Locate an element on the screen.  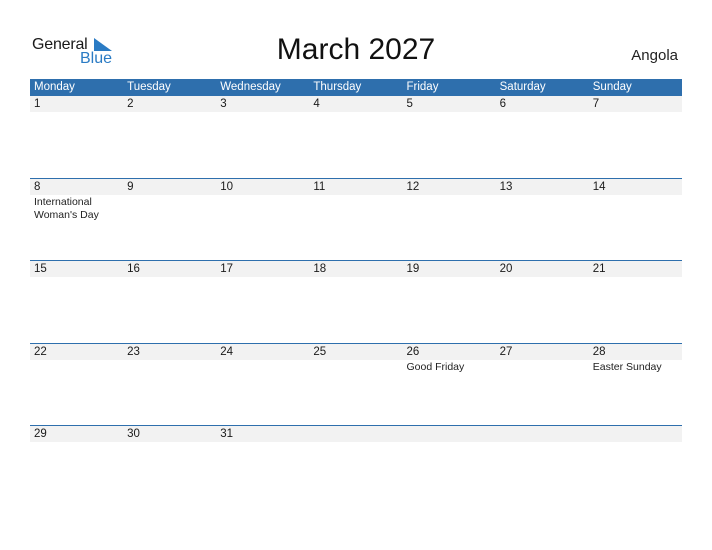
event-row: Good Friday Easter Sunday is located at coordinates (356, 367).